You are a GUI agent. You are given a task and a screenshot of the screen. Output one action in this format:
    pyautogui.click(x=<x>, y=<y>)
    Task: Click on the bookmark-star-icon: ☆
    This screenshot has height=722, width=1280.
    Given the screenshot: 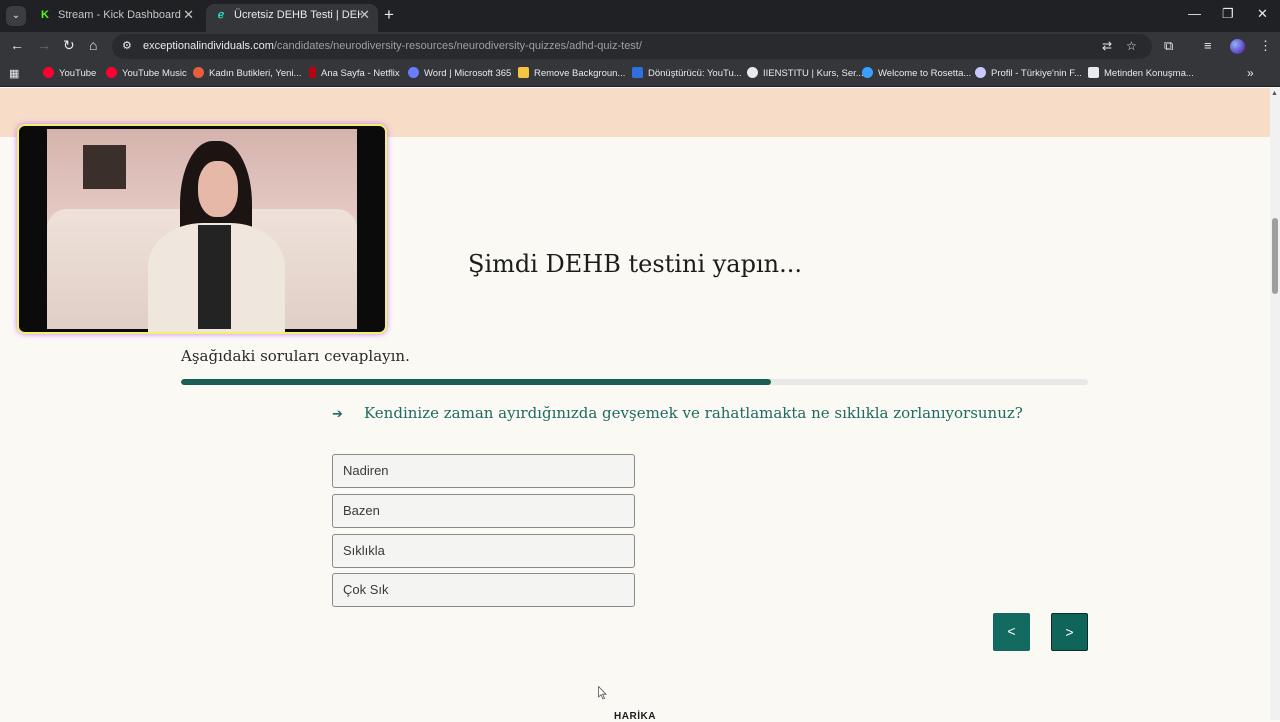 What is the action you would take?
    pyautogui.click(x=1131, y=46)
    